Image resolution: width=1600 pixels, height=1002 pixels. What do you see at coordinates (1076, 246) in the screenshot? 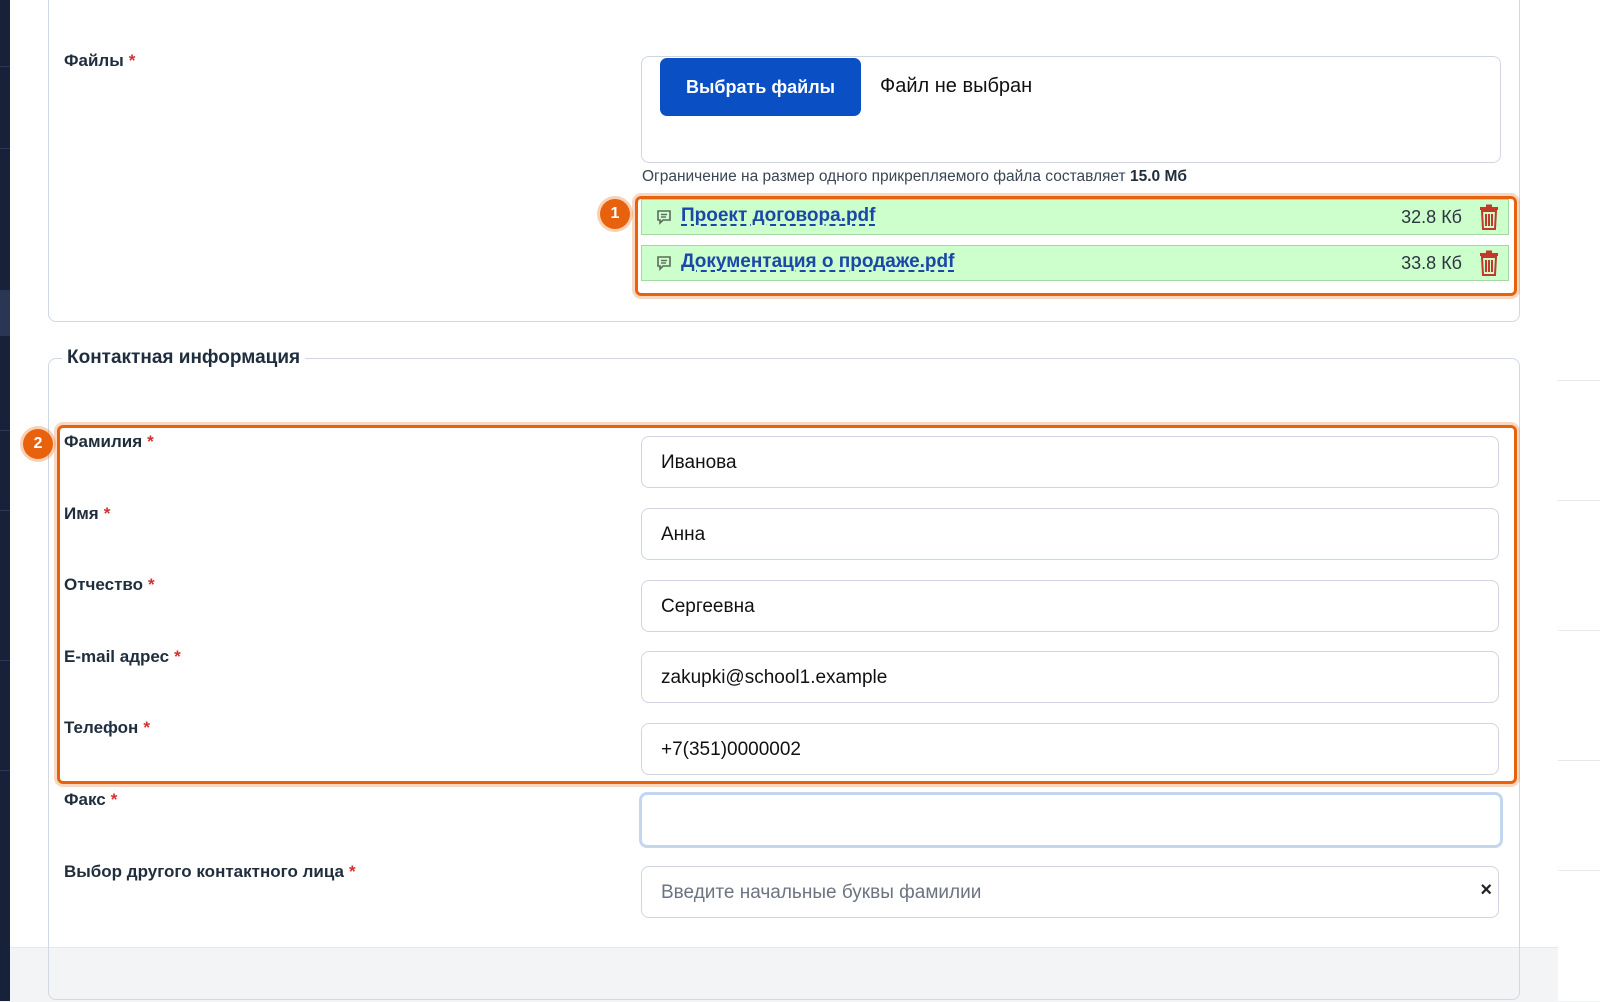
I see `highlight-attached-files` at bounding box center [1076, 246].